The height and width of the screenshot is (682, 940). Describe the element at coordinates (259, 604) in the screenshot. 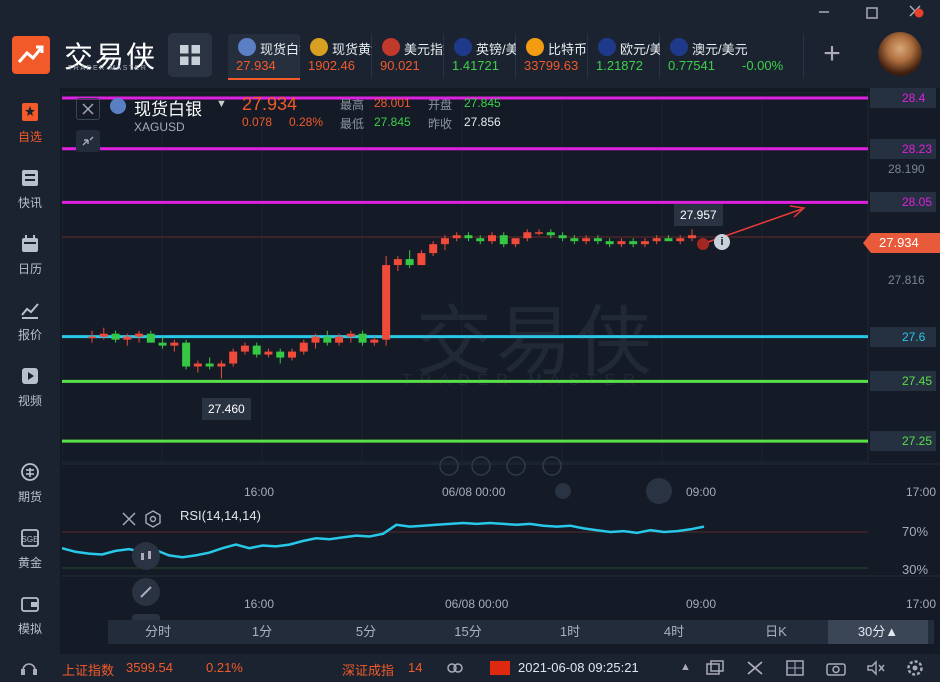

I see `rsi-time-label-1: 16:00` at that location.